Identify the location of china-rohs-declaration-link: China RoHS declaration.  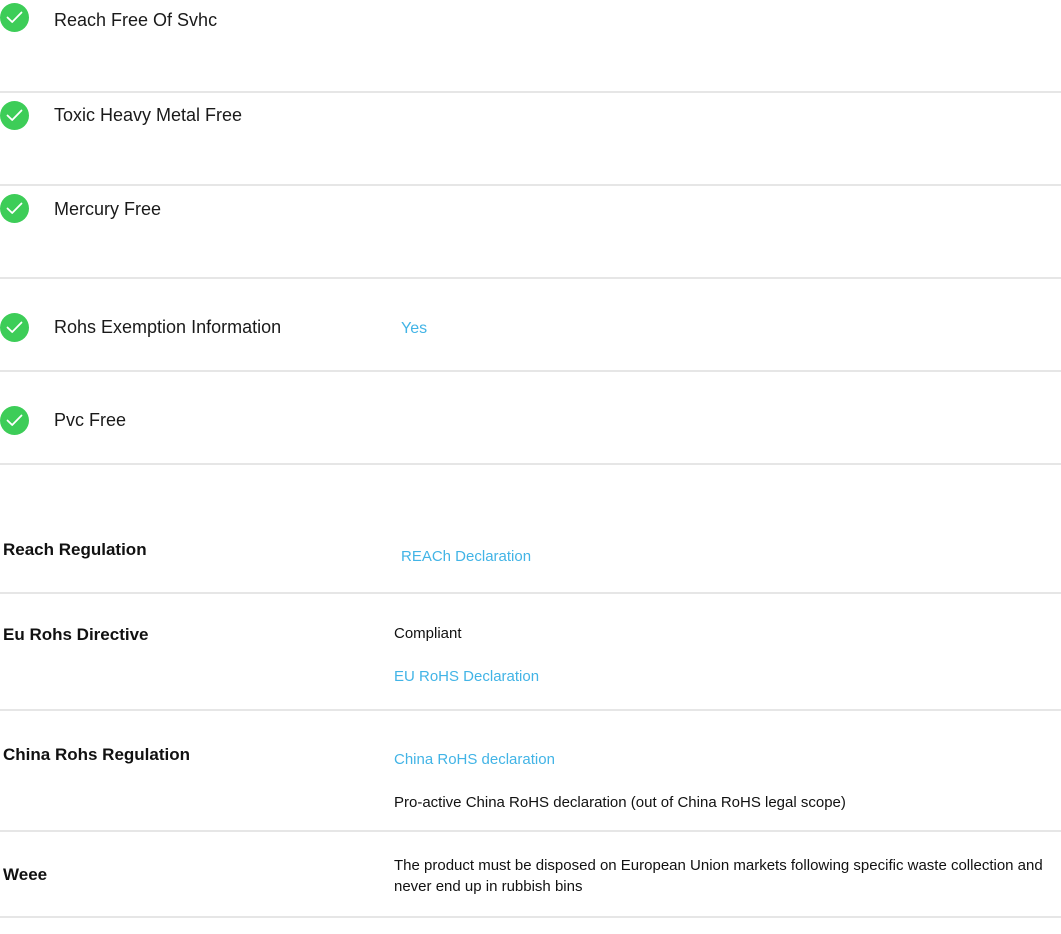
(474, 759).